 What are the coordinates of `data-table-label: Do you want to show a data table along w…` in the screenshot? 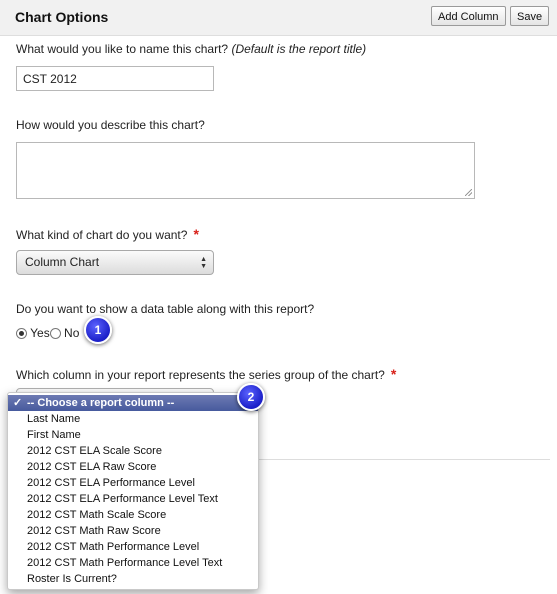 It's located at (165, 309).